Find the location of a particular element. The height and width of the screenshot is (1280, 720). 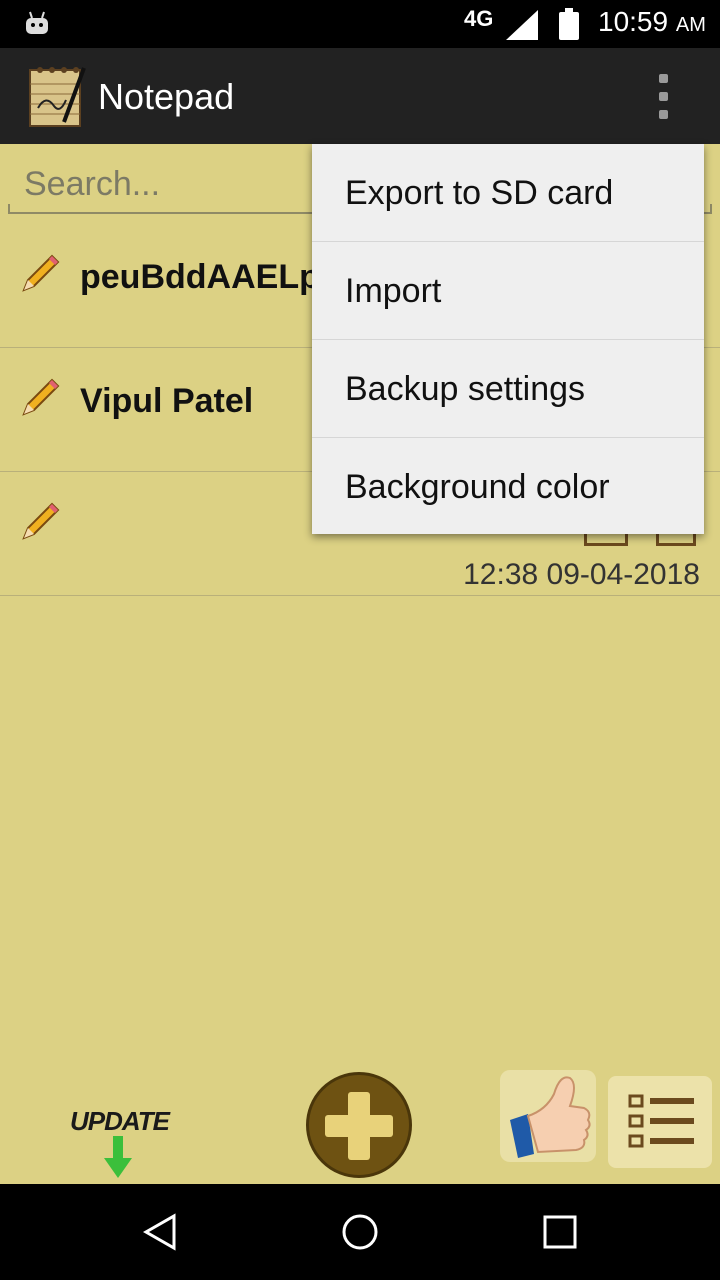

menu-item-export: Export to SD card is located at coordinates (508, 193).